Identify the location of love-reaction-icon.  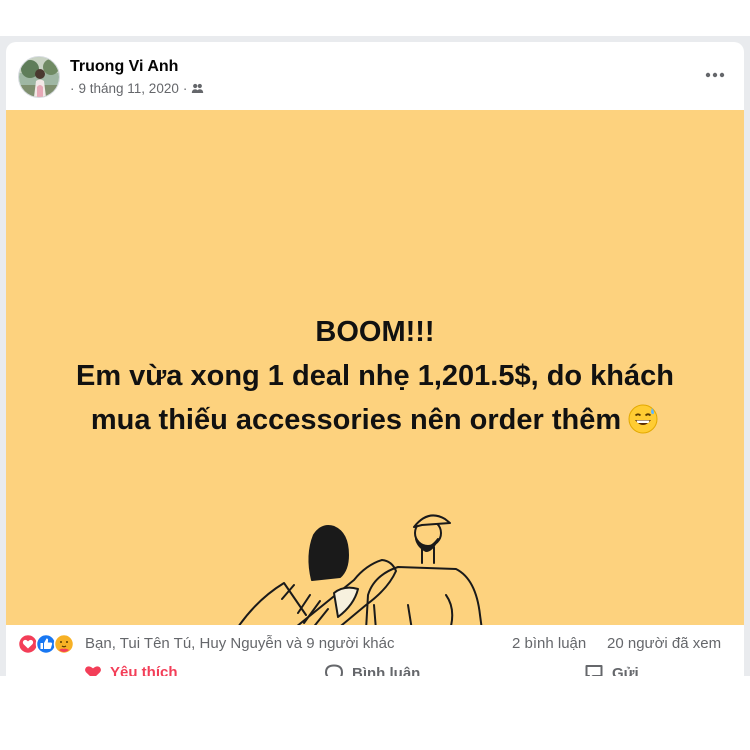
(28, 644).